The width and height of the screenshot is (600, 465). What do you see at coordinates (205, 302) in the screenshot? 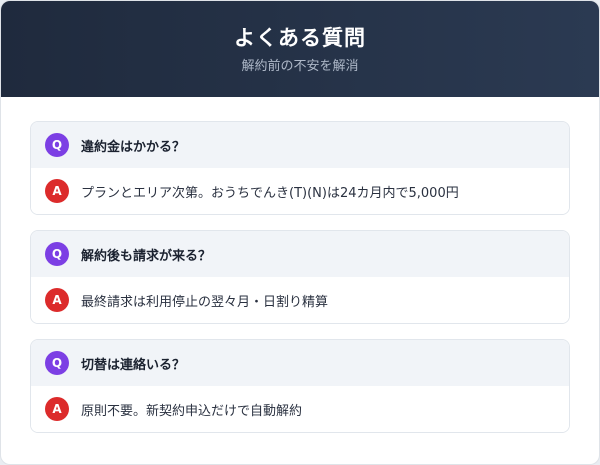
I see `faq-answer: 最終請求は利用停止の翌々月・日割り精算` at bounding box center [205, 302].